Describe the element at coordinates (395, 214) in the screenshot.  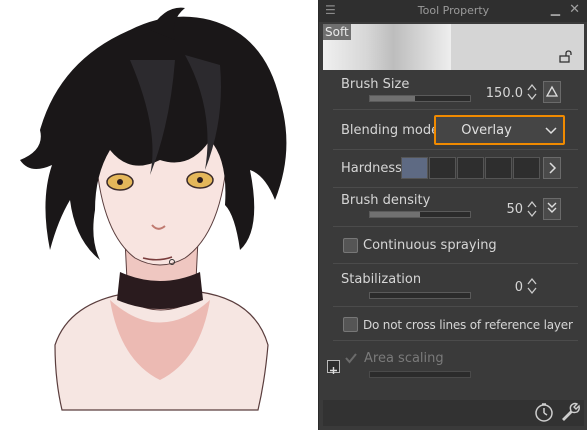
I see `brush-density-slider-fill` at that location.